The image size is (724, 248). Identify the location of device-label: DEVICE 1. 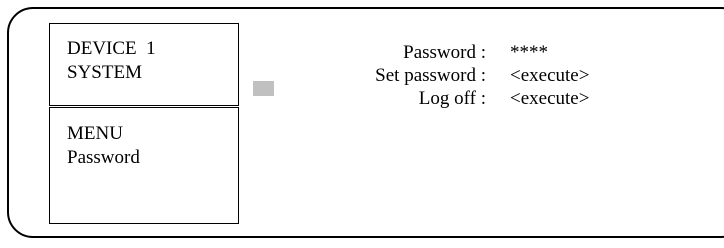
(111, 48).